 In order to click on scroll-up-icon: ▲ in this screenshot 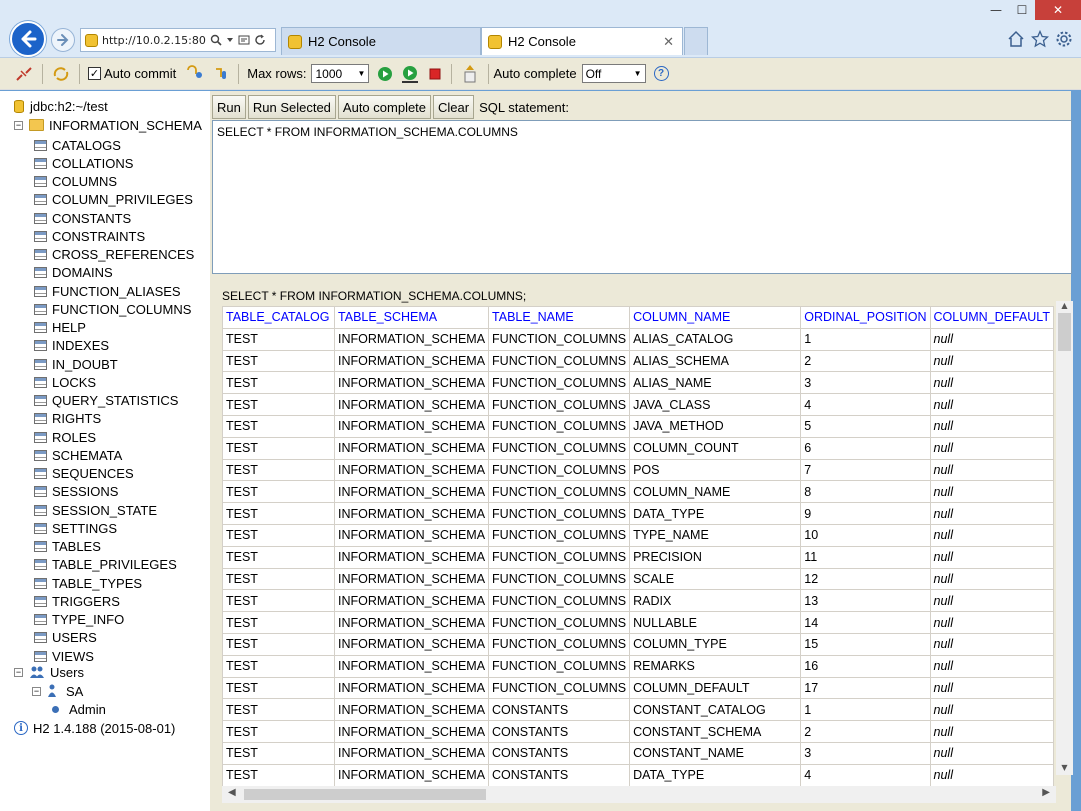, I will do `click(1064, 307)`.